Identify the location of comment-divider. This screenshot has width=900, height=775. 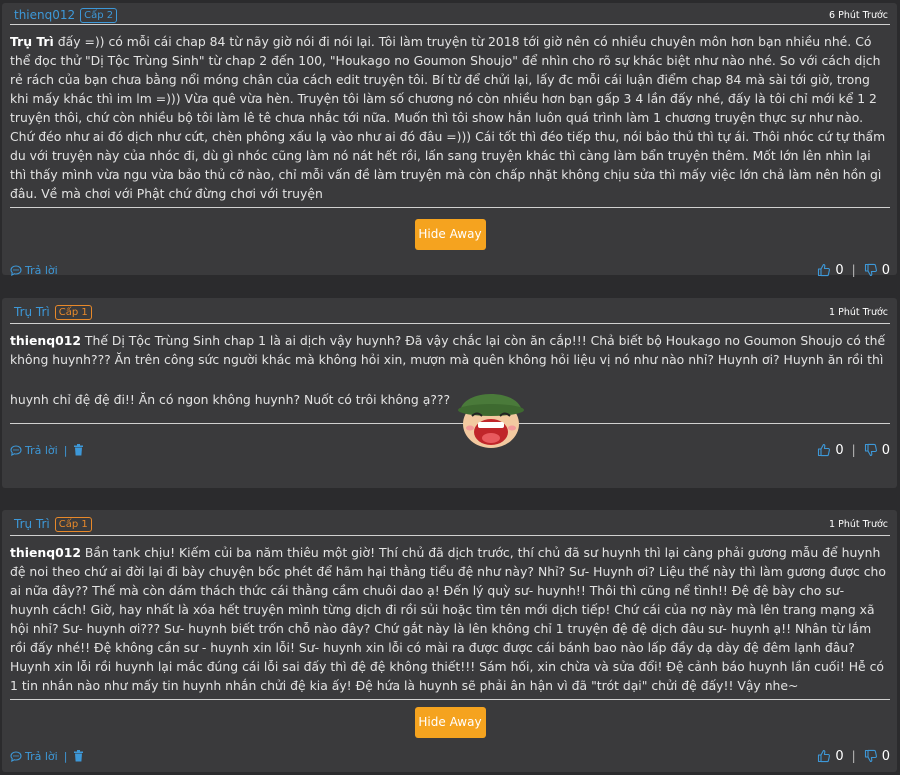
(450, 423).